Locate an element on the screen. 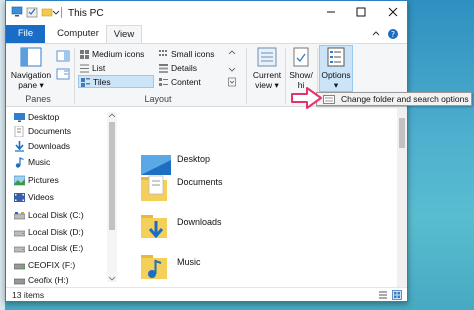 This screenshot has height=310, width=474. tab-file: File is located at coordinates (25, 34).